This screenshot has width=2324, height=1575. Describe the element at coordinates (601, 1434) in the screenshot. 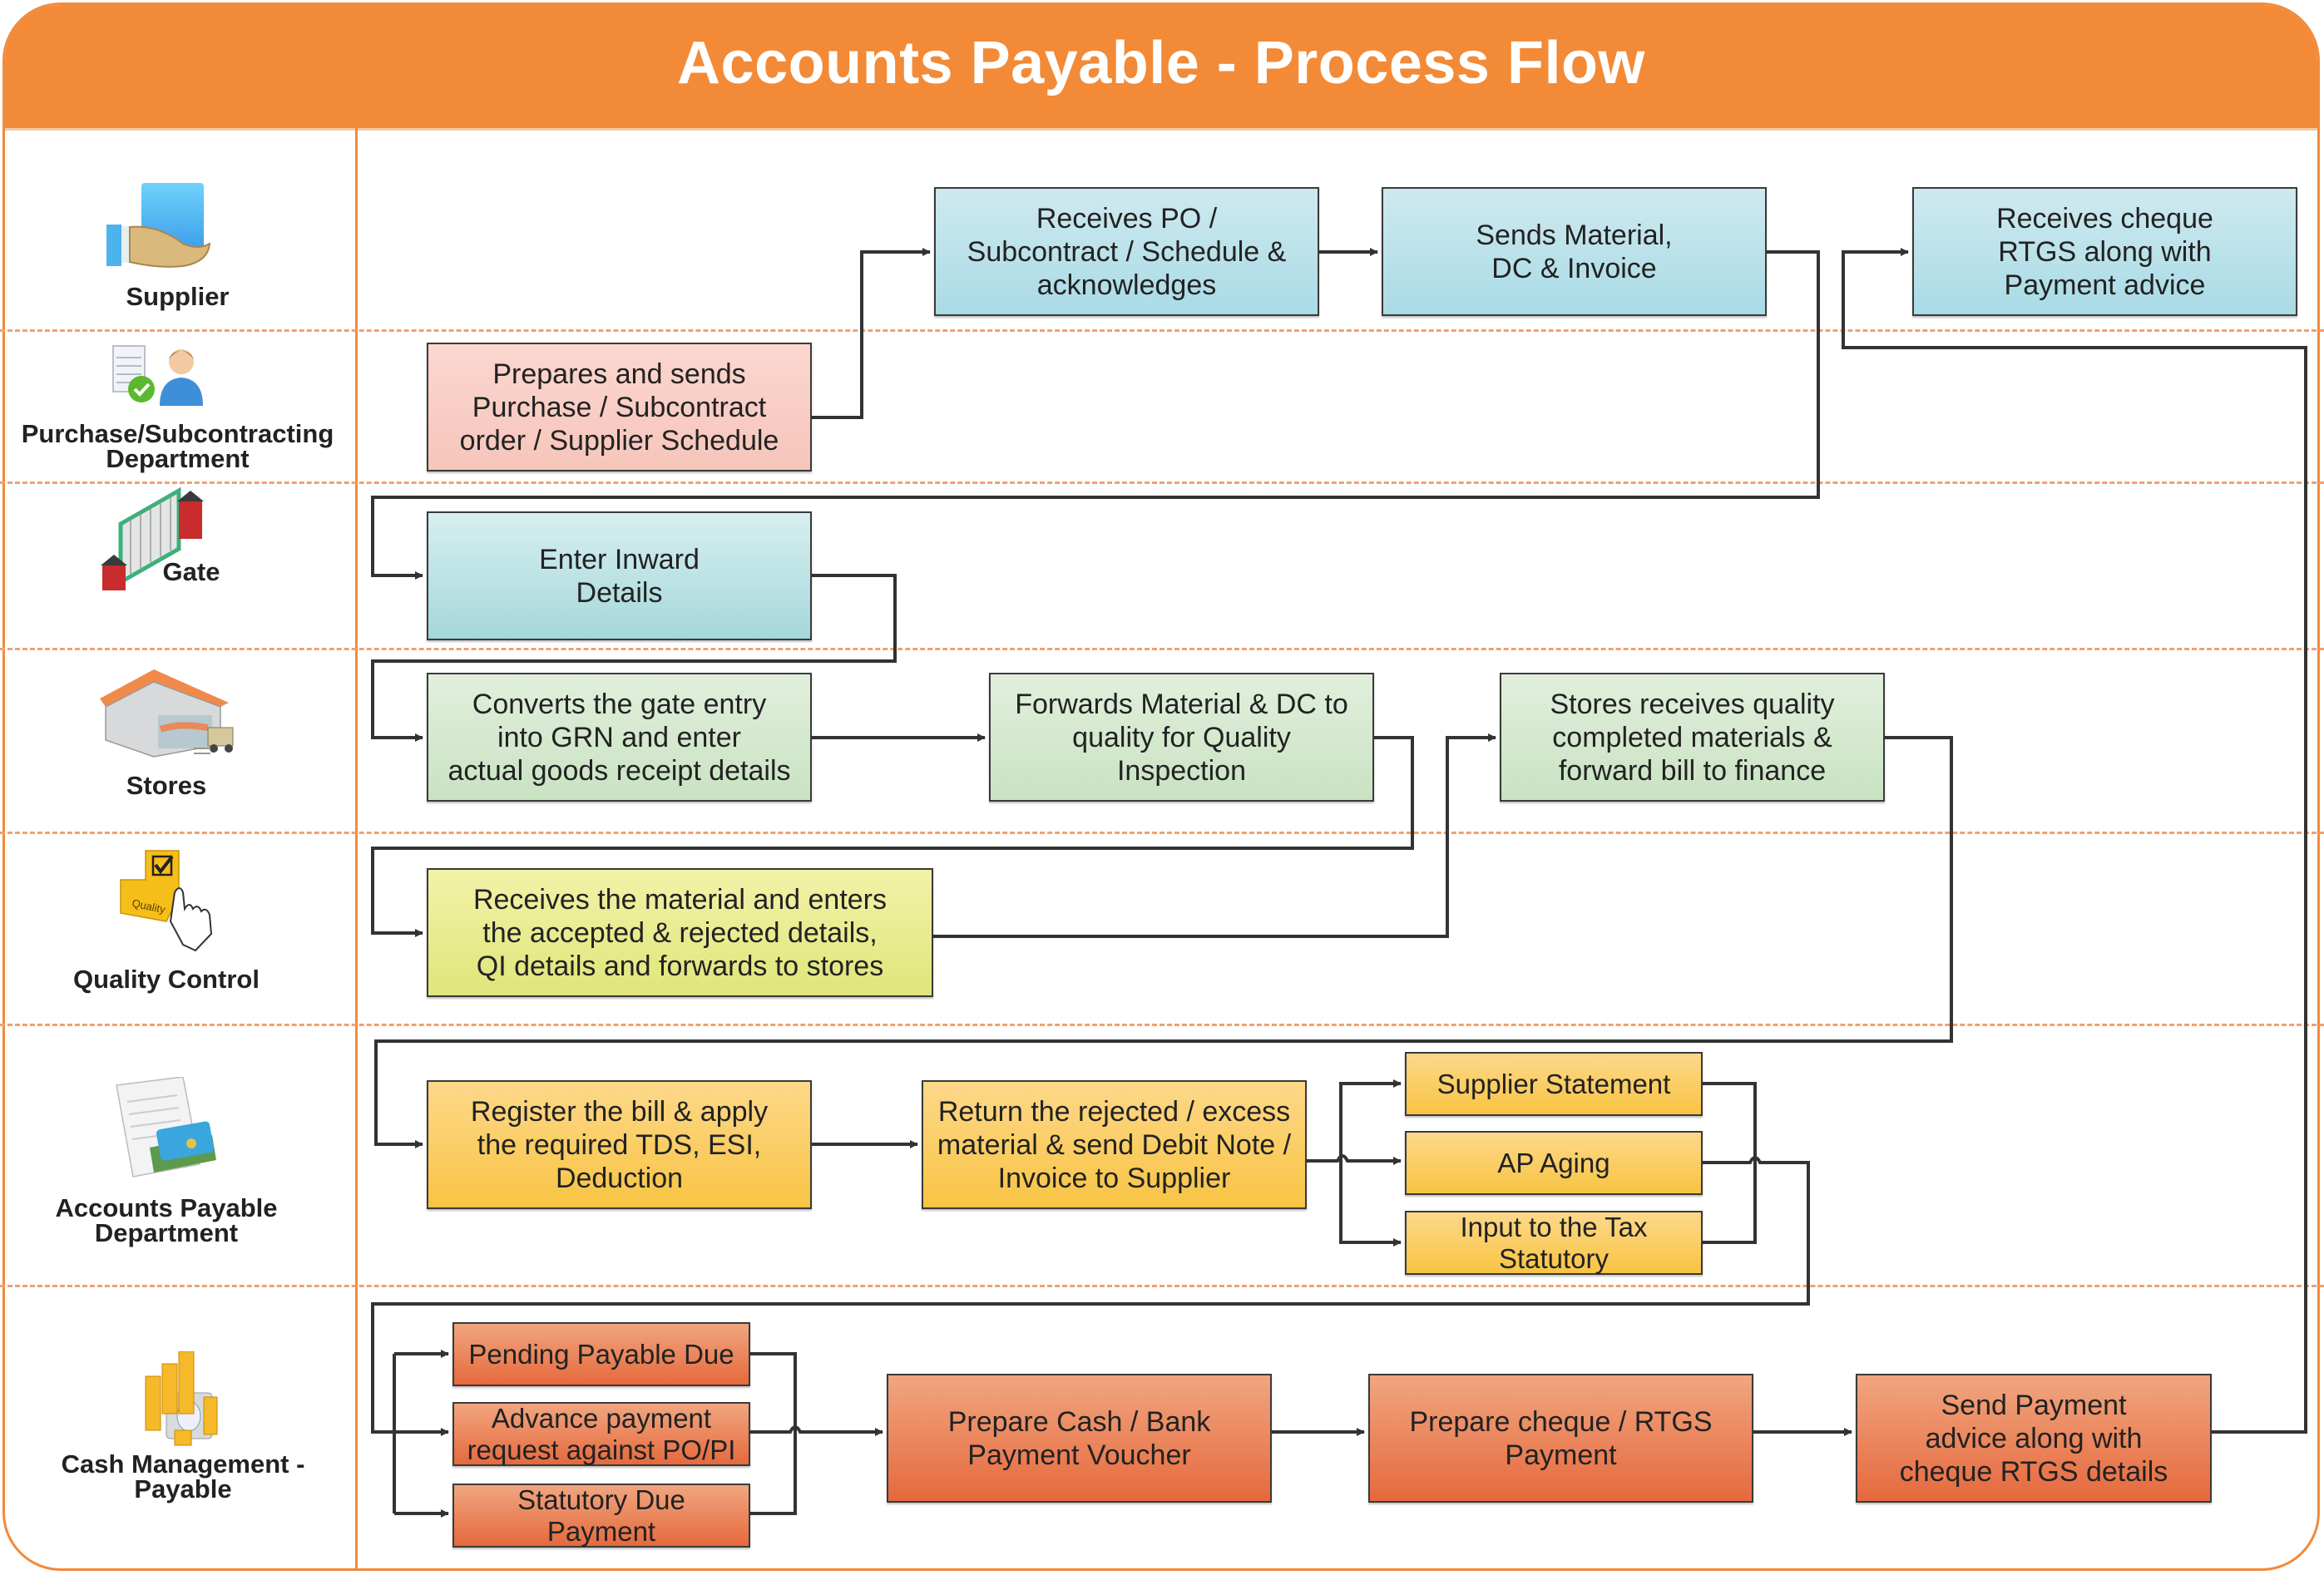

I see `step-advance-payment: Advance payment request against PO/PI` at that location.